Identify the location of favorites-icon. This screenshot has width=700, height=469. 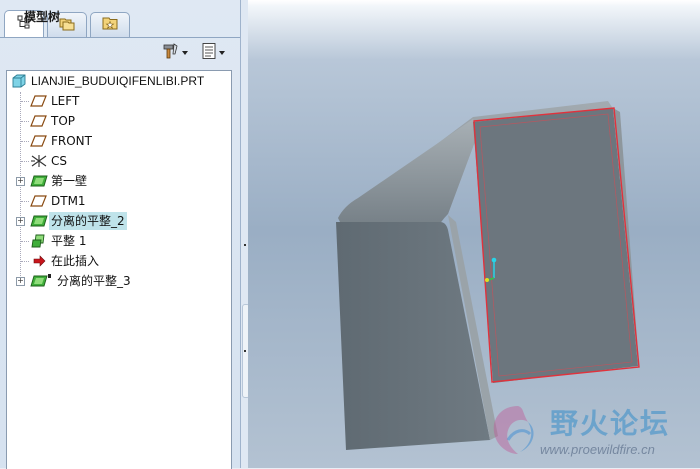
(110, 25).